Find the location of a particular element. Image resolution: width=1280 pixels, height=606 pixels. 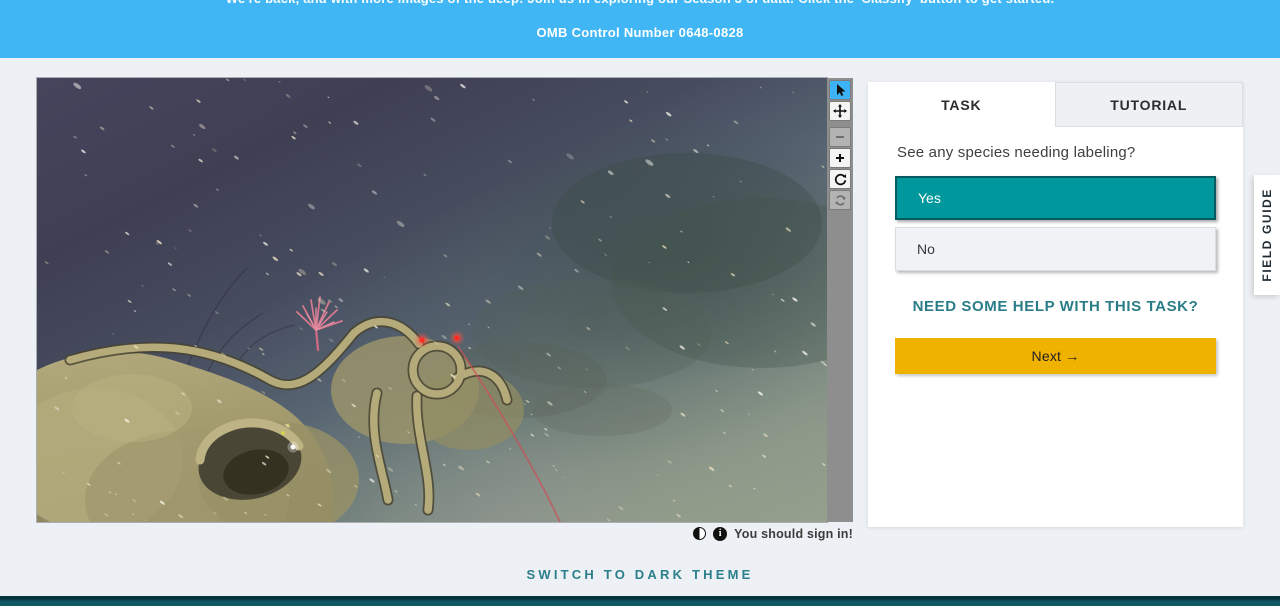

sign-in-message: You should sign in! is located at coordinates (793, 533).